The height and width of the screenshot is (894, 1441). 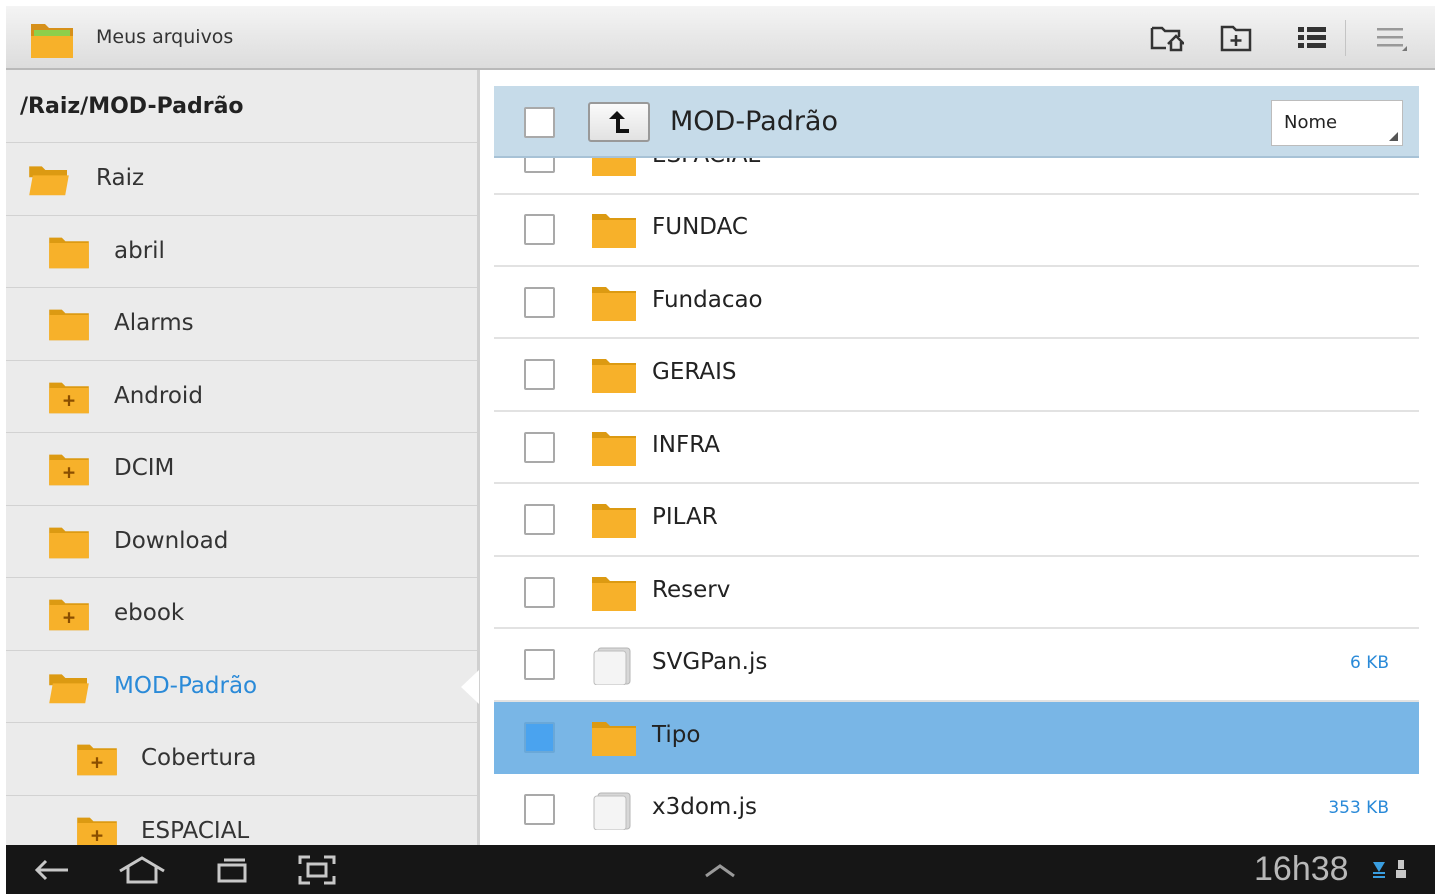 I want to click on screenshot-button, so click(x=317, y=870).